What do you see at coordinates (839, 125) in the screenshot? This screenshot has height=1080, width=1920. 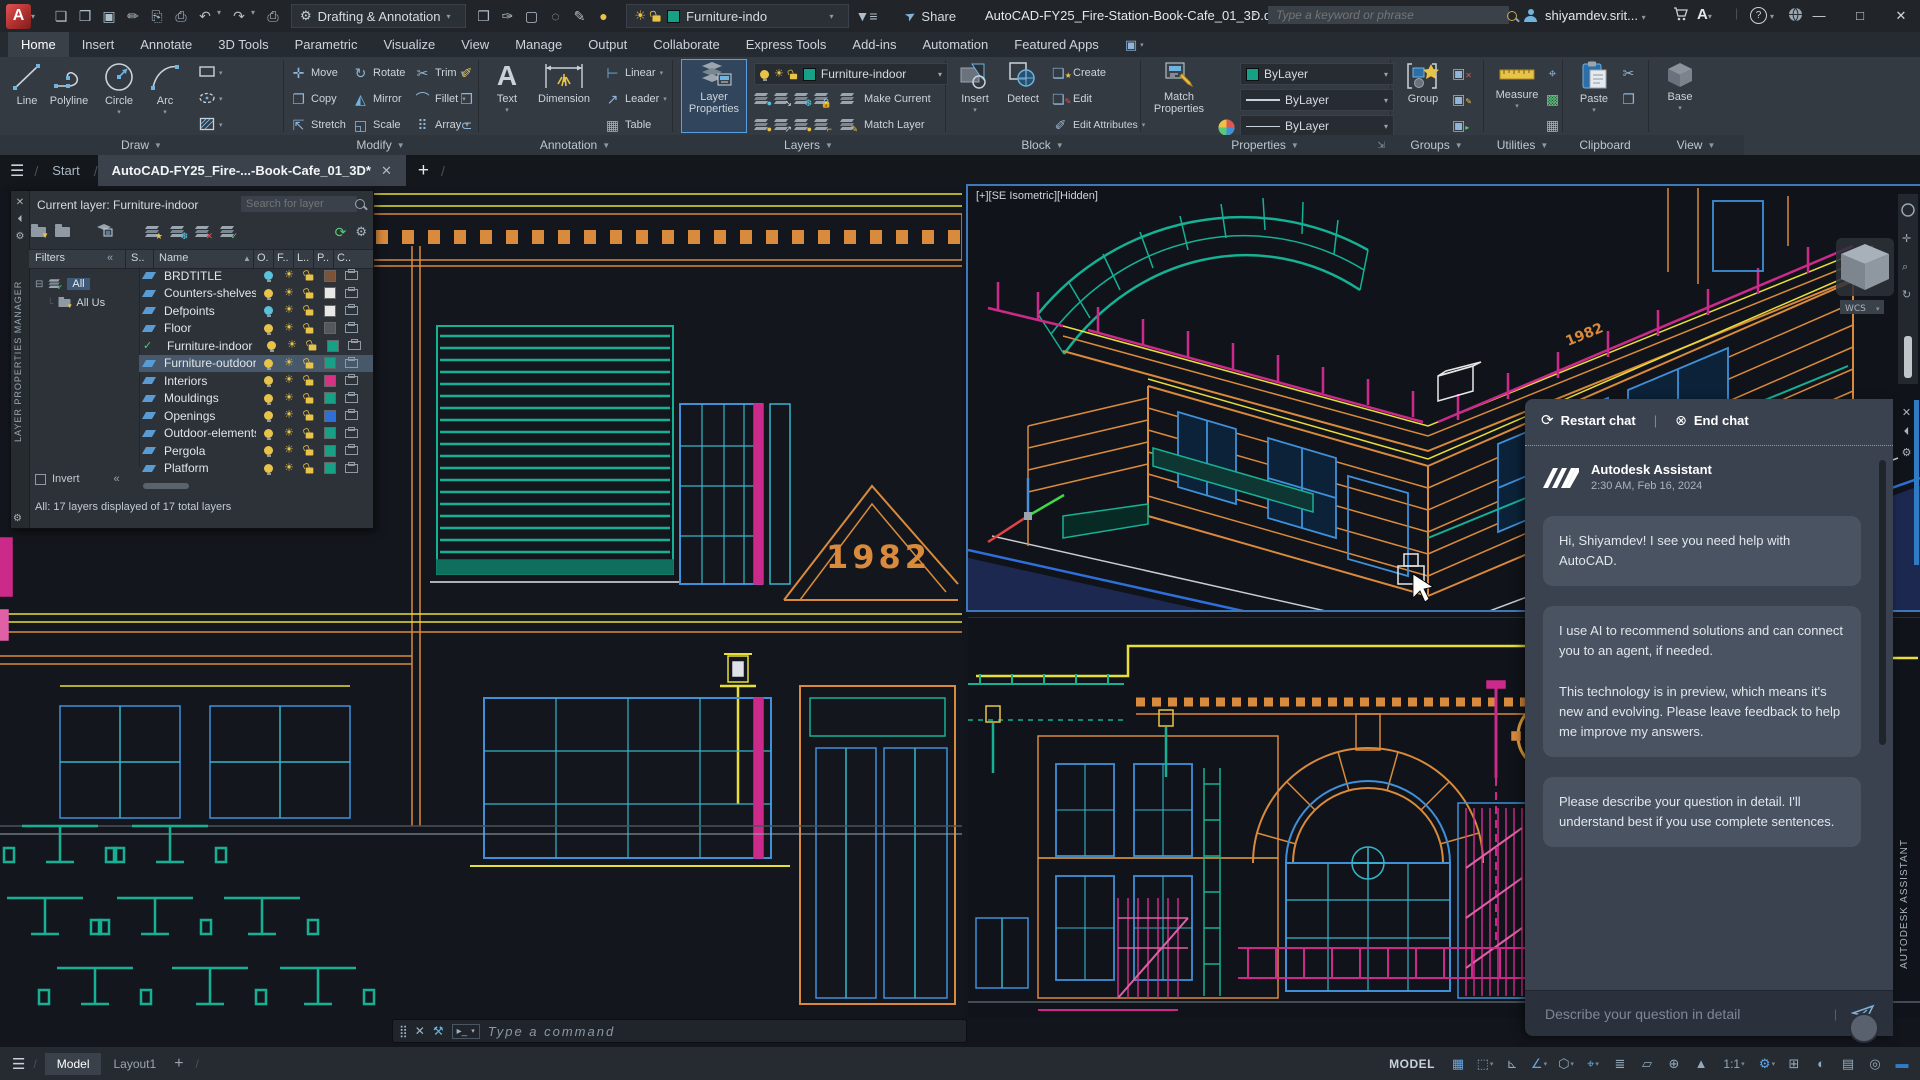 I see `layer-tools-row2: ● ↗ ● ⌐ ✎ Match Layer` at bounding box center [839, 125].